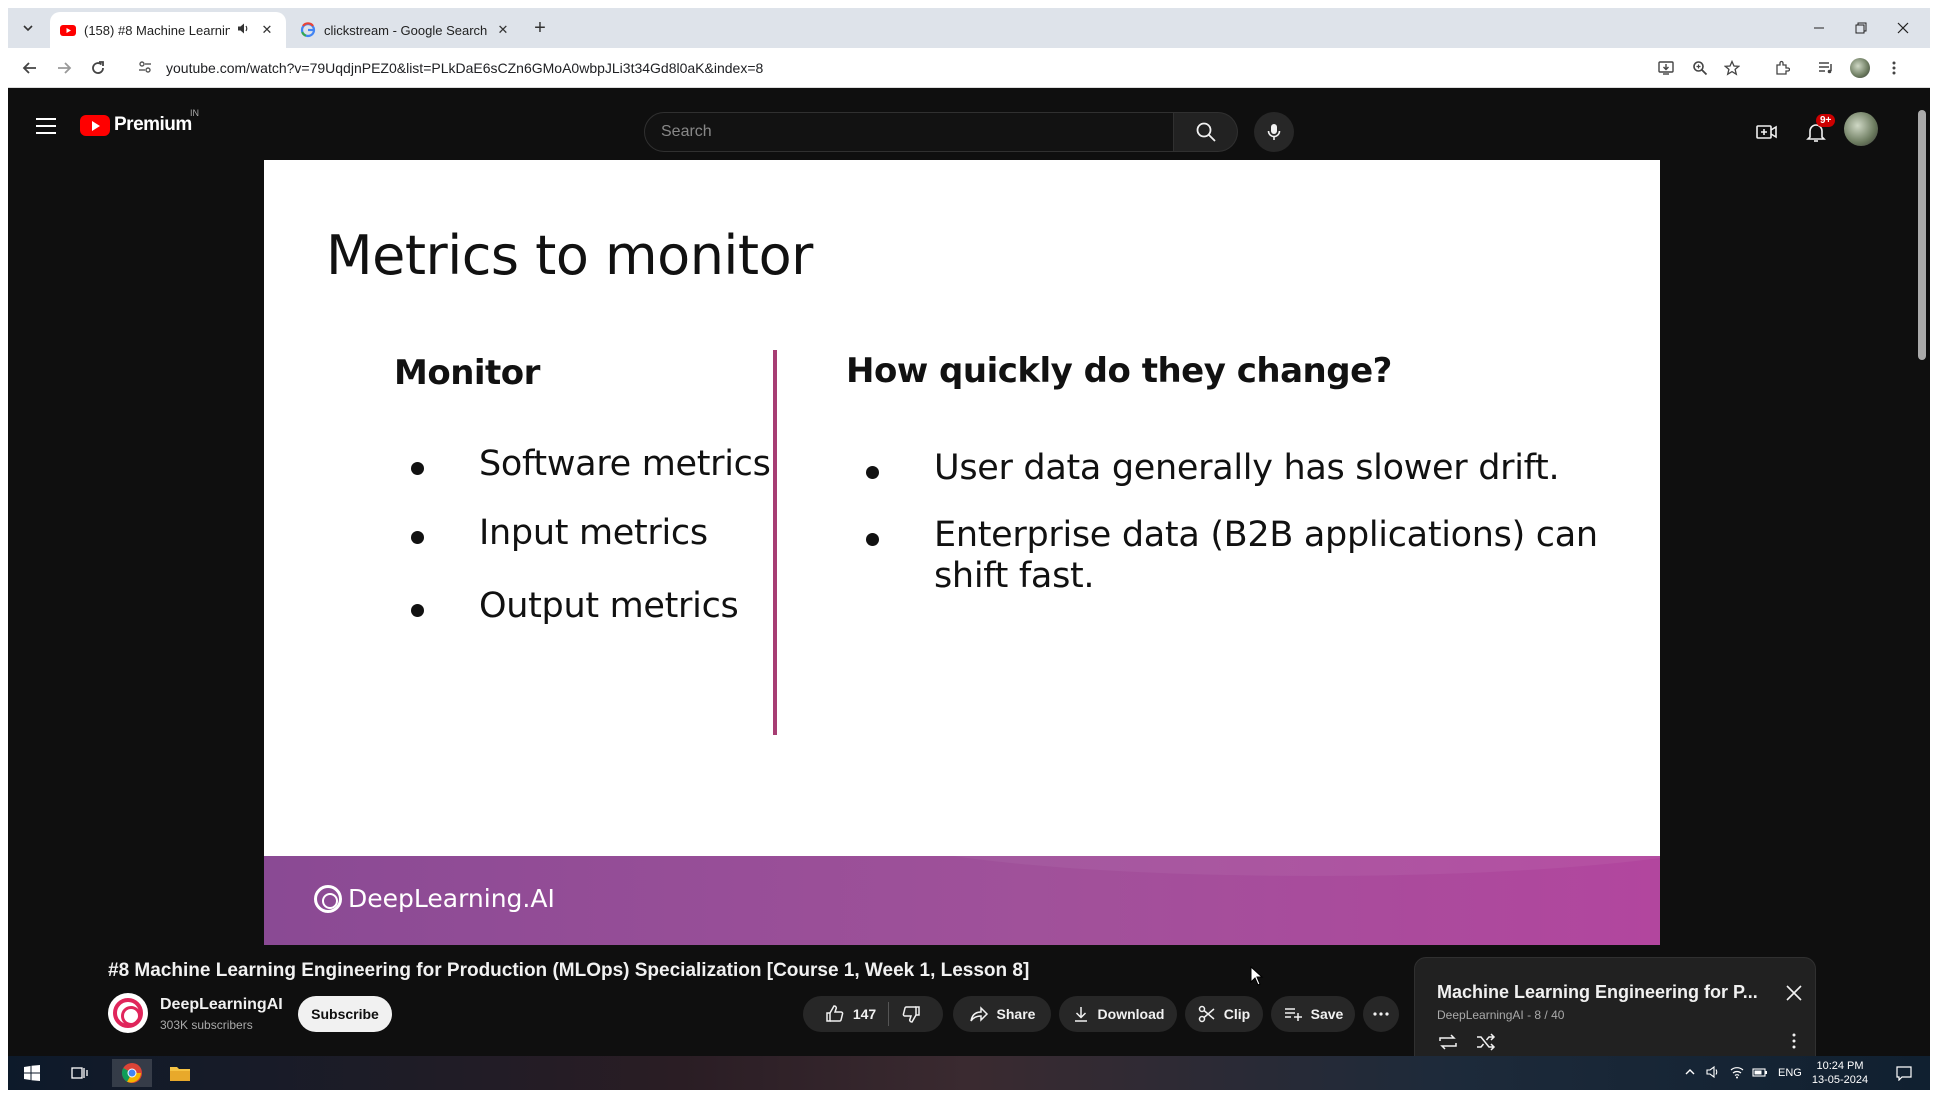  I want to click on menu-icon, so click(46, 126).